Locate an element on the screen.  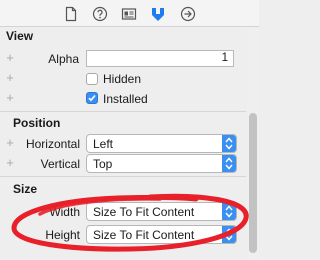
width-popup-value: Size To Fit Content is located at coordinates (144, 212).